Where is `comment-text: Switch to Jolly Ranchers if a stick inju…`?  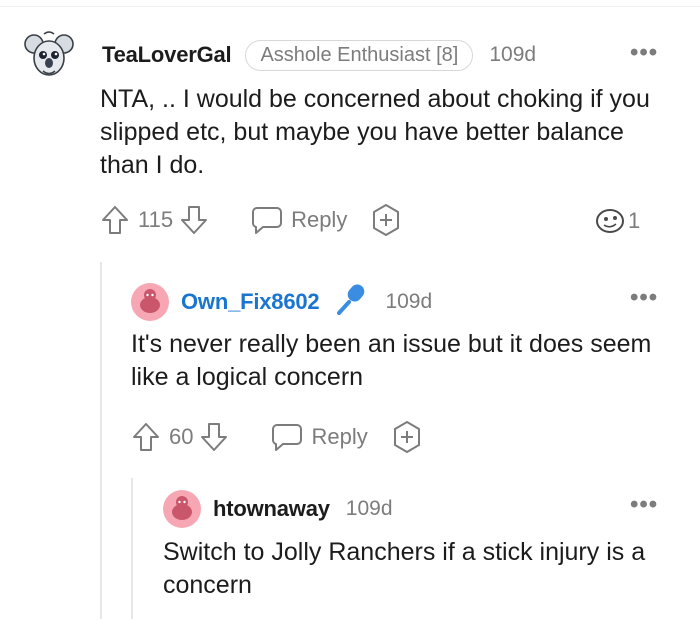 comment-text: Switch to Jolly Ranchers if a stick inju… is located at coordinates (404, 568).